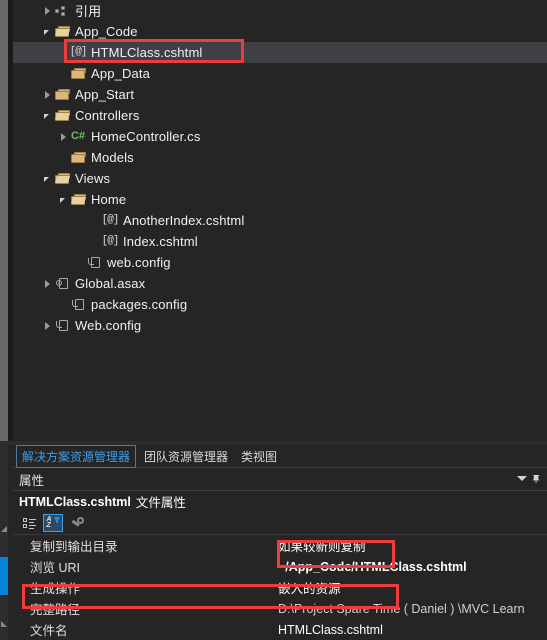 The width and height of the screenshot is (547, 640). What do you see at coordinates (280, 262) in the screenshot?
I see `tree-item-web-config: web.config` at bounding box center [280, 262].